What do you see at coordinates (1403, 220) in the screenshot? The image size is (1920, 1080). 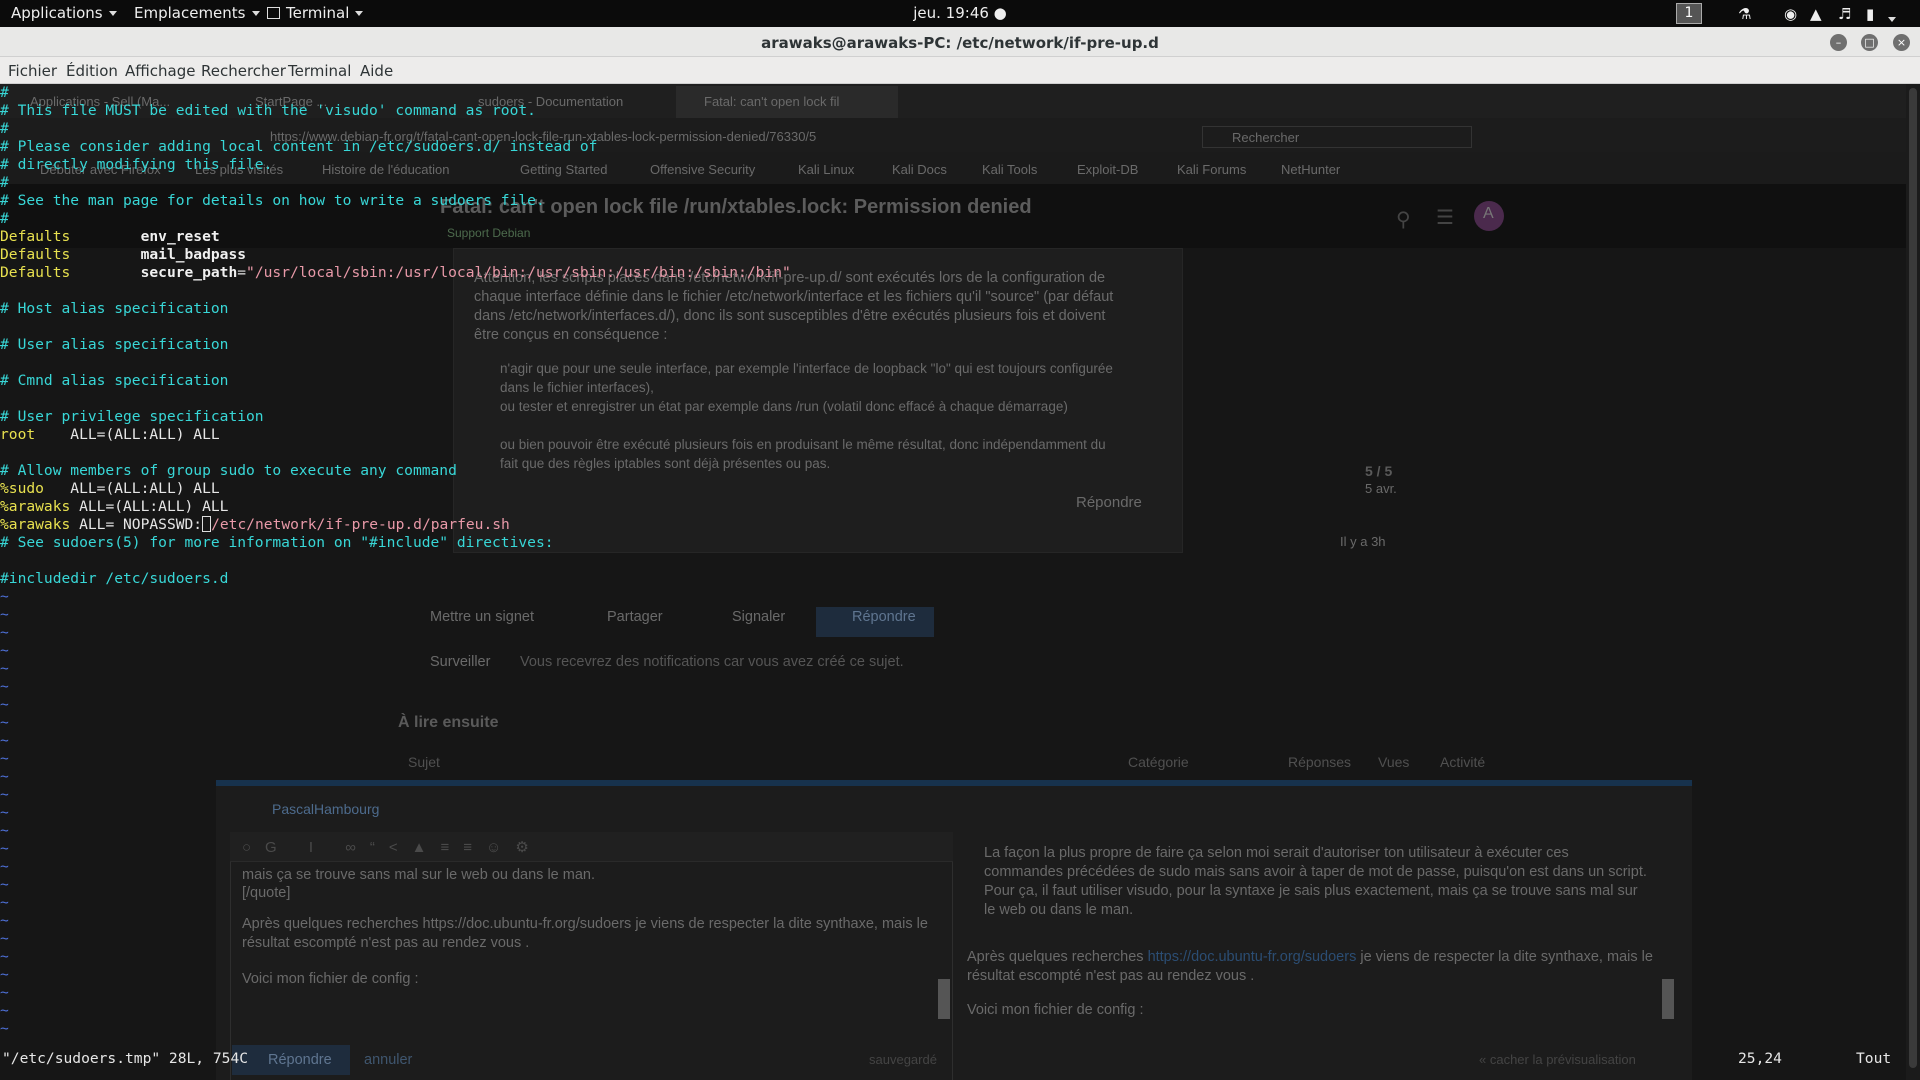 I see `ghost-search-icon: ⚲` at bounding box center [1403, 220].